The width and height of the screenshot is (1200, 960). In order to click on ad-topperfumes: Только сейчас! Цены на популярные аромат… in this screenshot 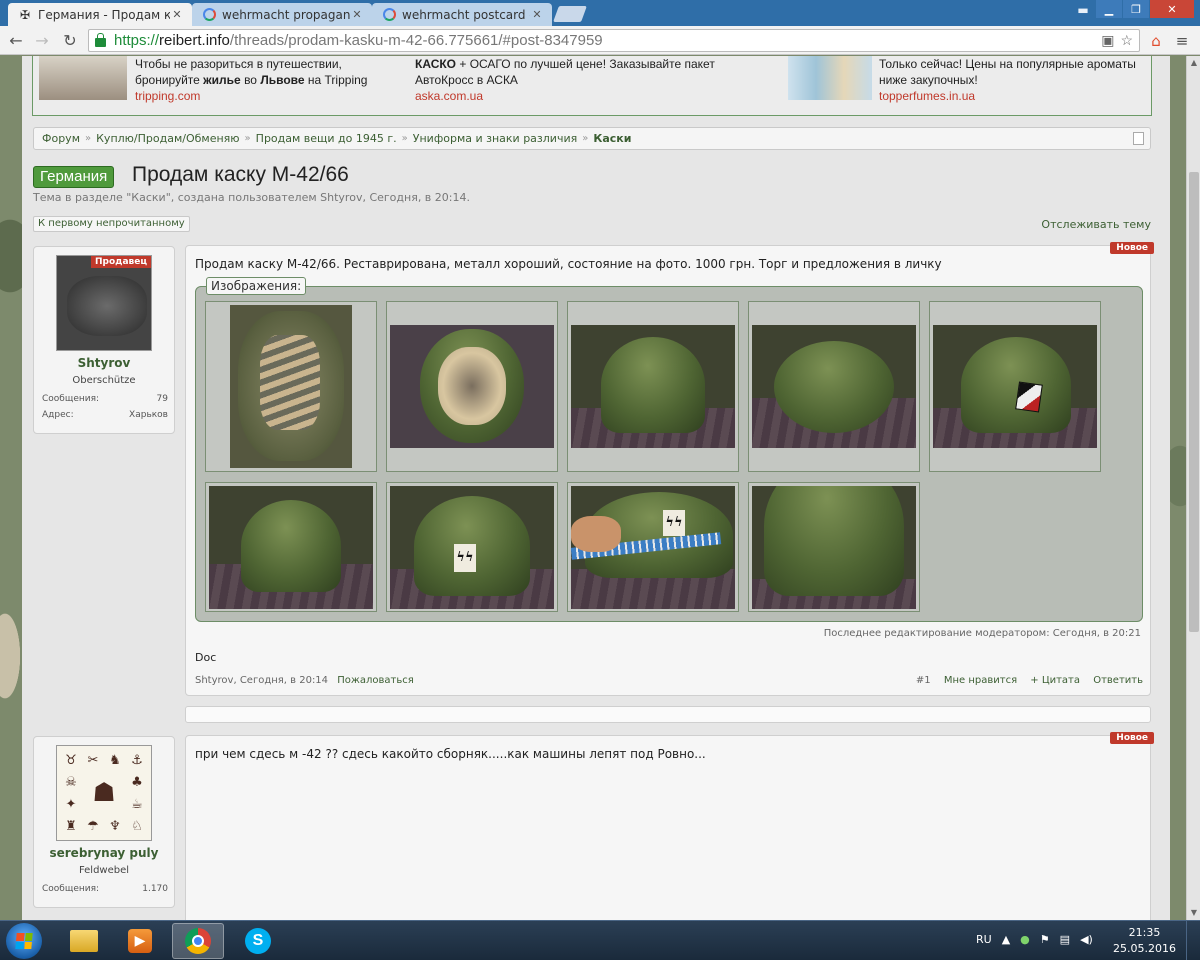, I will do `click(1007, 80)`.